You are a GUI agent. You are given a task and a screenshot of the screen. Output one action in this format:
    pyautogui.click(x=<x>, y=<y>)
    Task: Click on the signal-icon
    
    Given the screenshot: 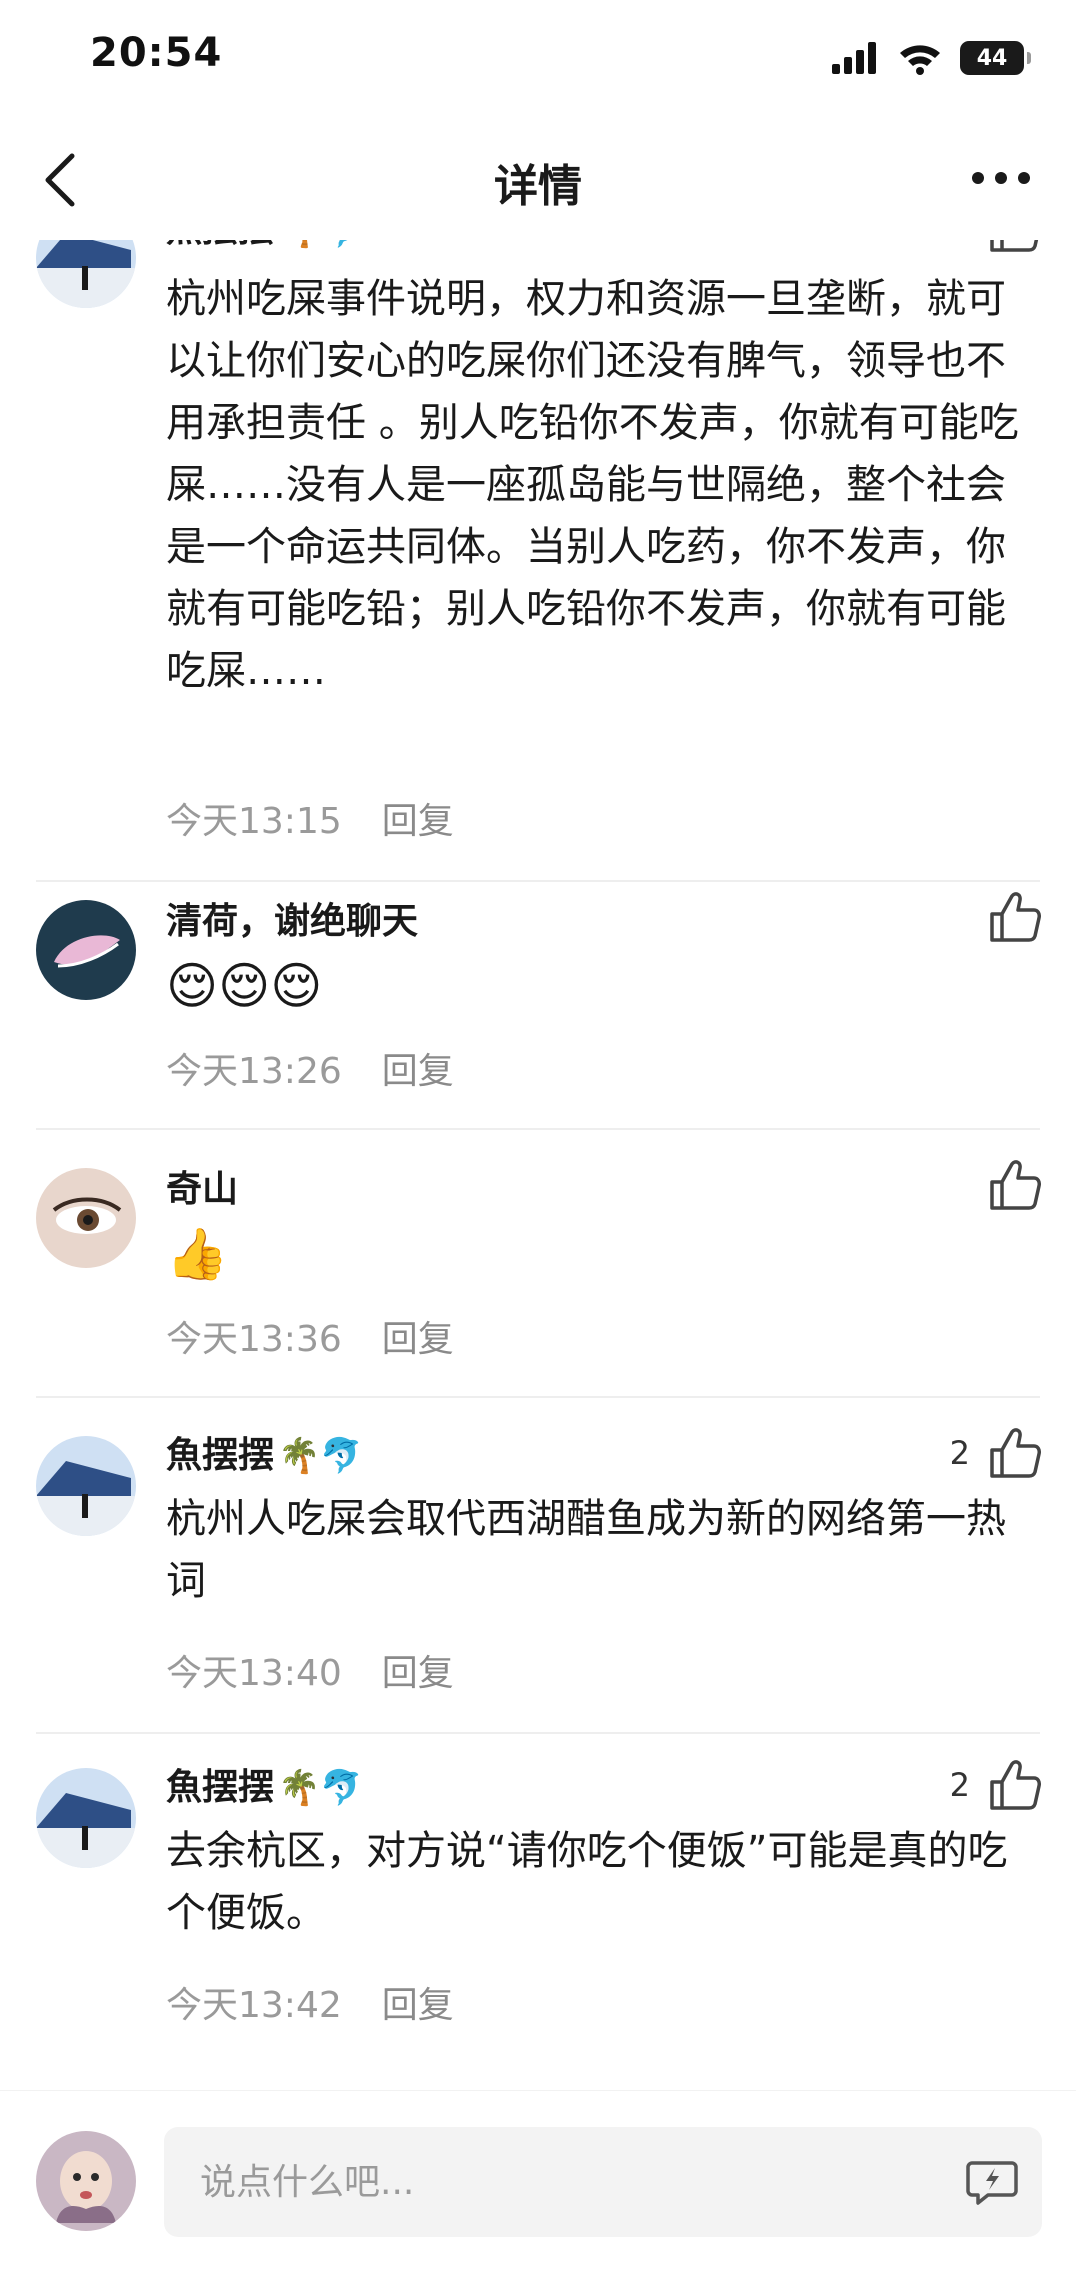 What is the action you would take?
    pyautogui.click(x=854, y=58)
    